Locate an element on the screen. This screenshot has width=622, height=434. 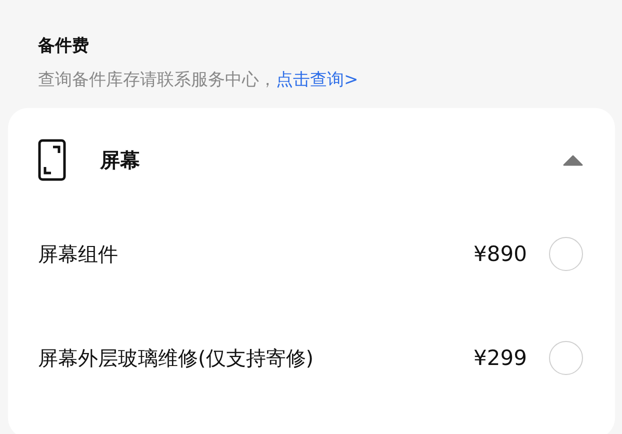
part-name: 屏幕组件 is located at coordinates (78, 254).